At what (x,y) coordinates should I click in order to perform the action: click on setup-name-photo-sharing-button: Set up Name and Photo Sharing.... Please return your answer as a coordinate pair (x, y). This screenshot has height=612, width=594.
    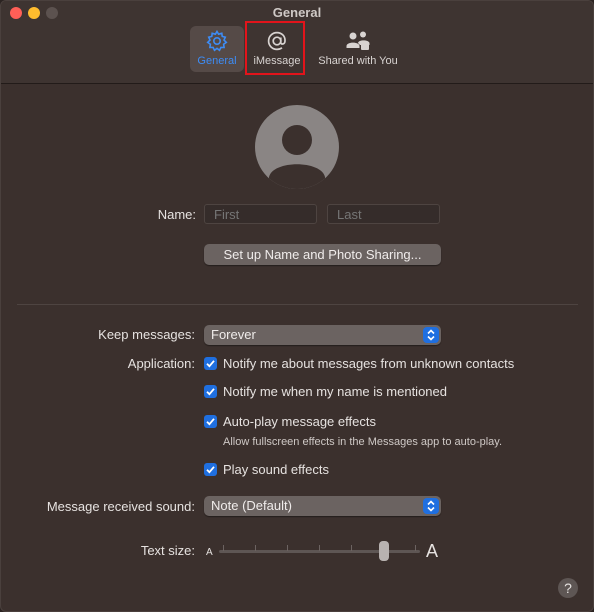
    Looking at the image, I should click on (322, 254).